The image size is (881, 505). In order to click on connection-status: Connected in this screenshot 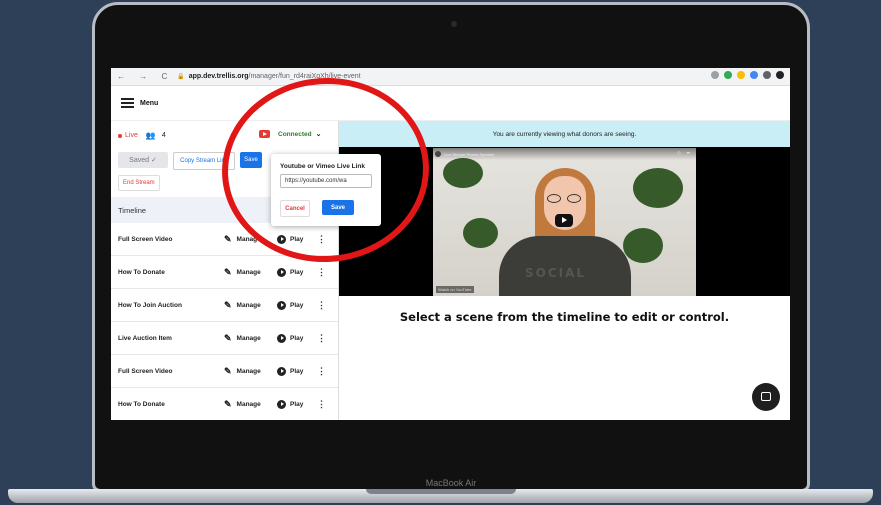, I will do `click(295, 134)`.